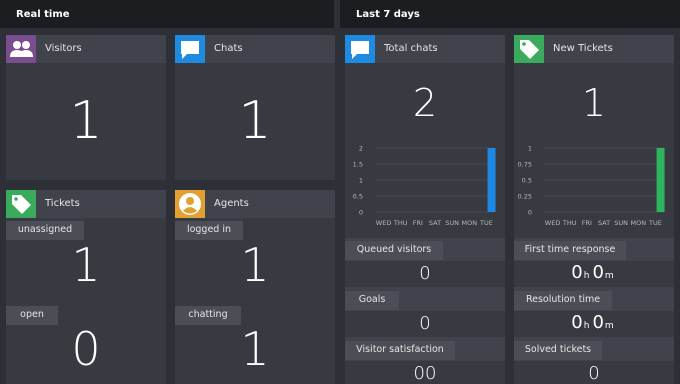  What do you see at coordinates (425, 373) in the screenshot?
I see `visitor-satisfaction-value: 00` at bounding box center [425, 373].